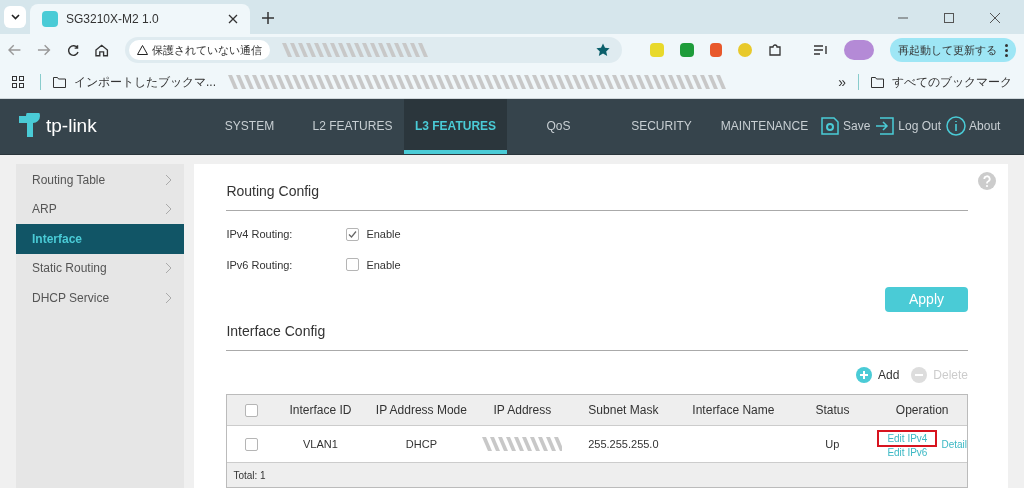 This screenshot has height=488, width=1024. What do you see at coordinates (320, 410) in the screenshot?
I see `column-header: Interface ID` at bounding box center [320, 410].